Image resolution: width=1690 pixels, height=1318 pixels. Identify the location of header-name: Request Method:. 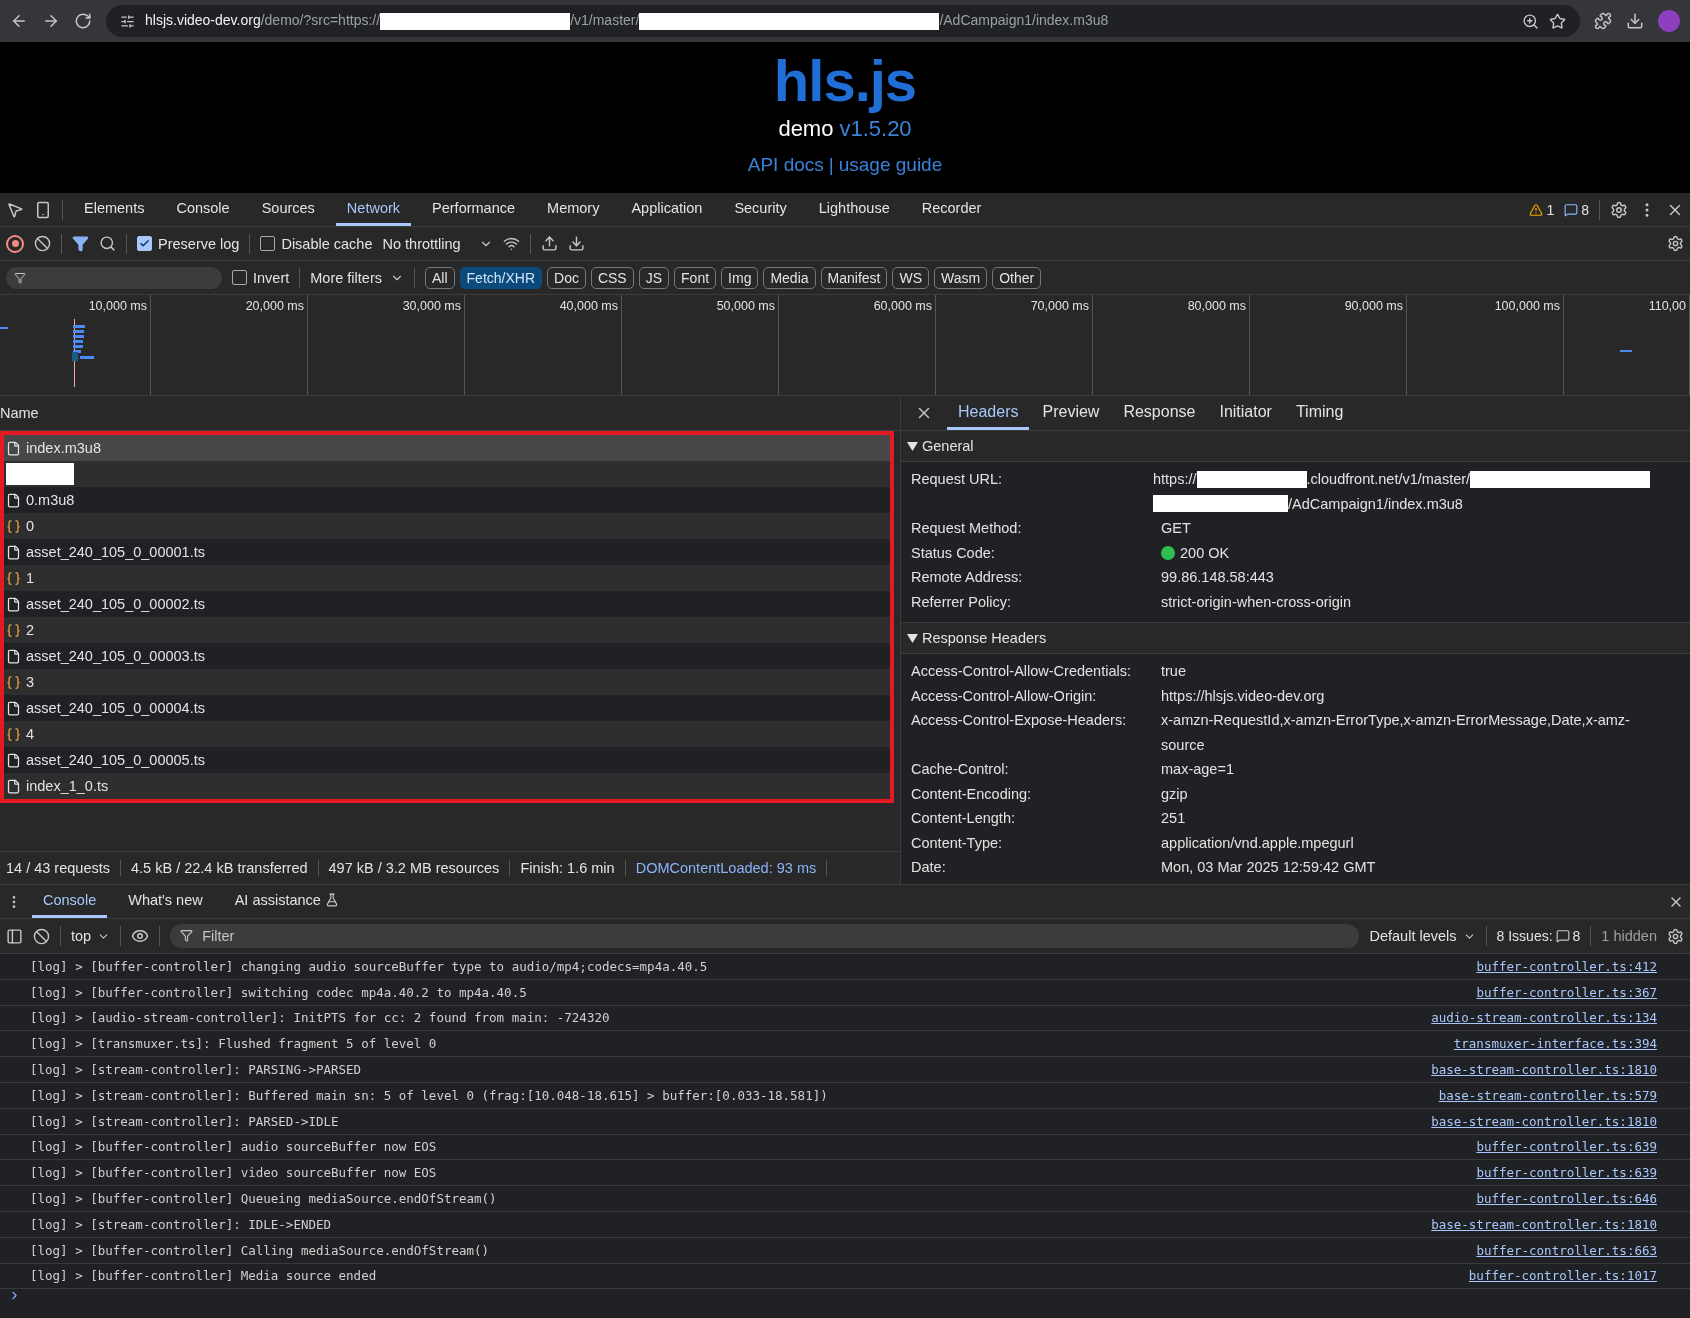
(967, 528).